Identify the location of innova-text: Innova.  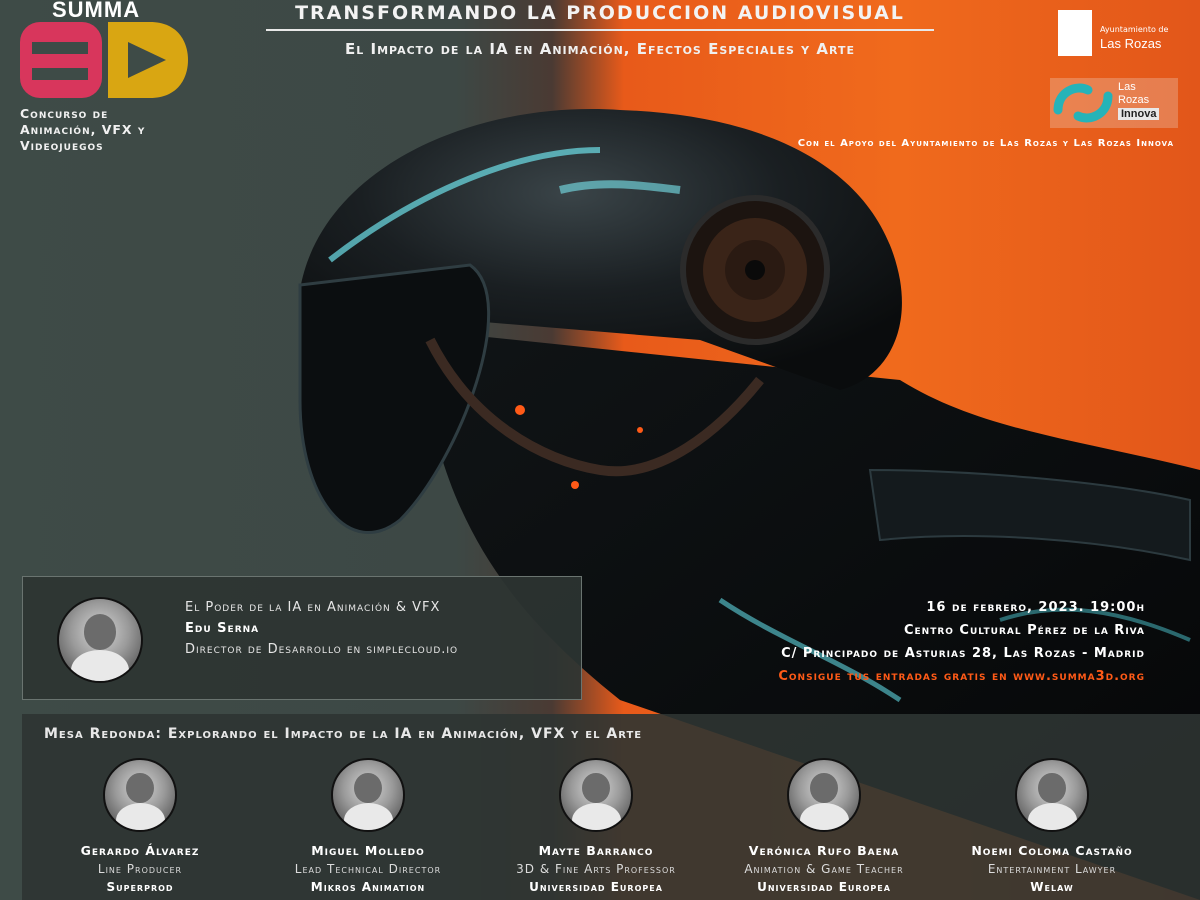
(1139, 114).